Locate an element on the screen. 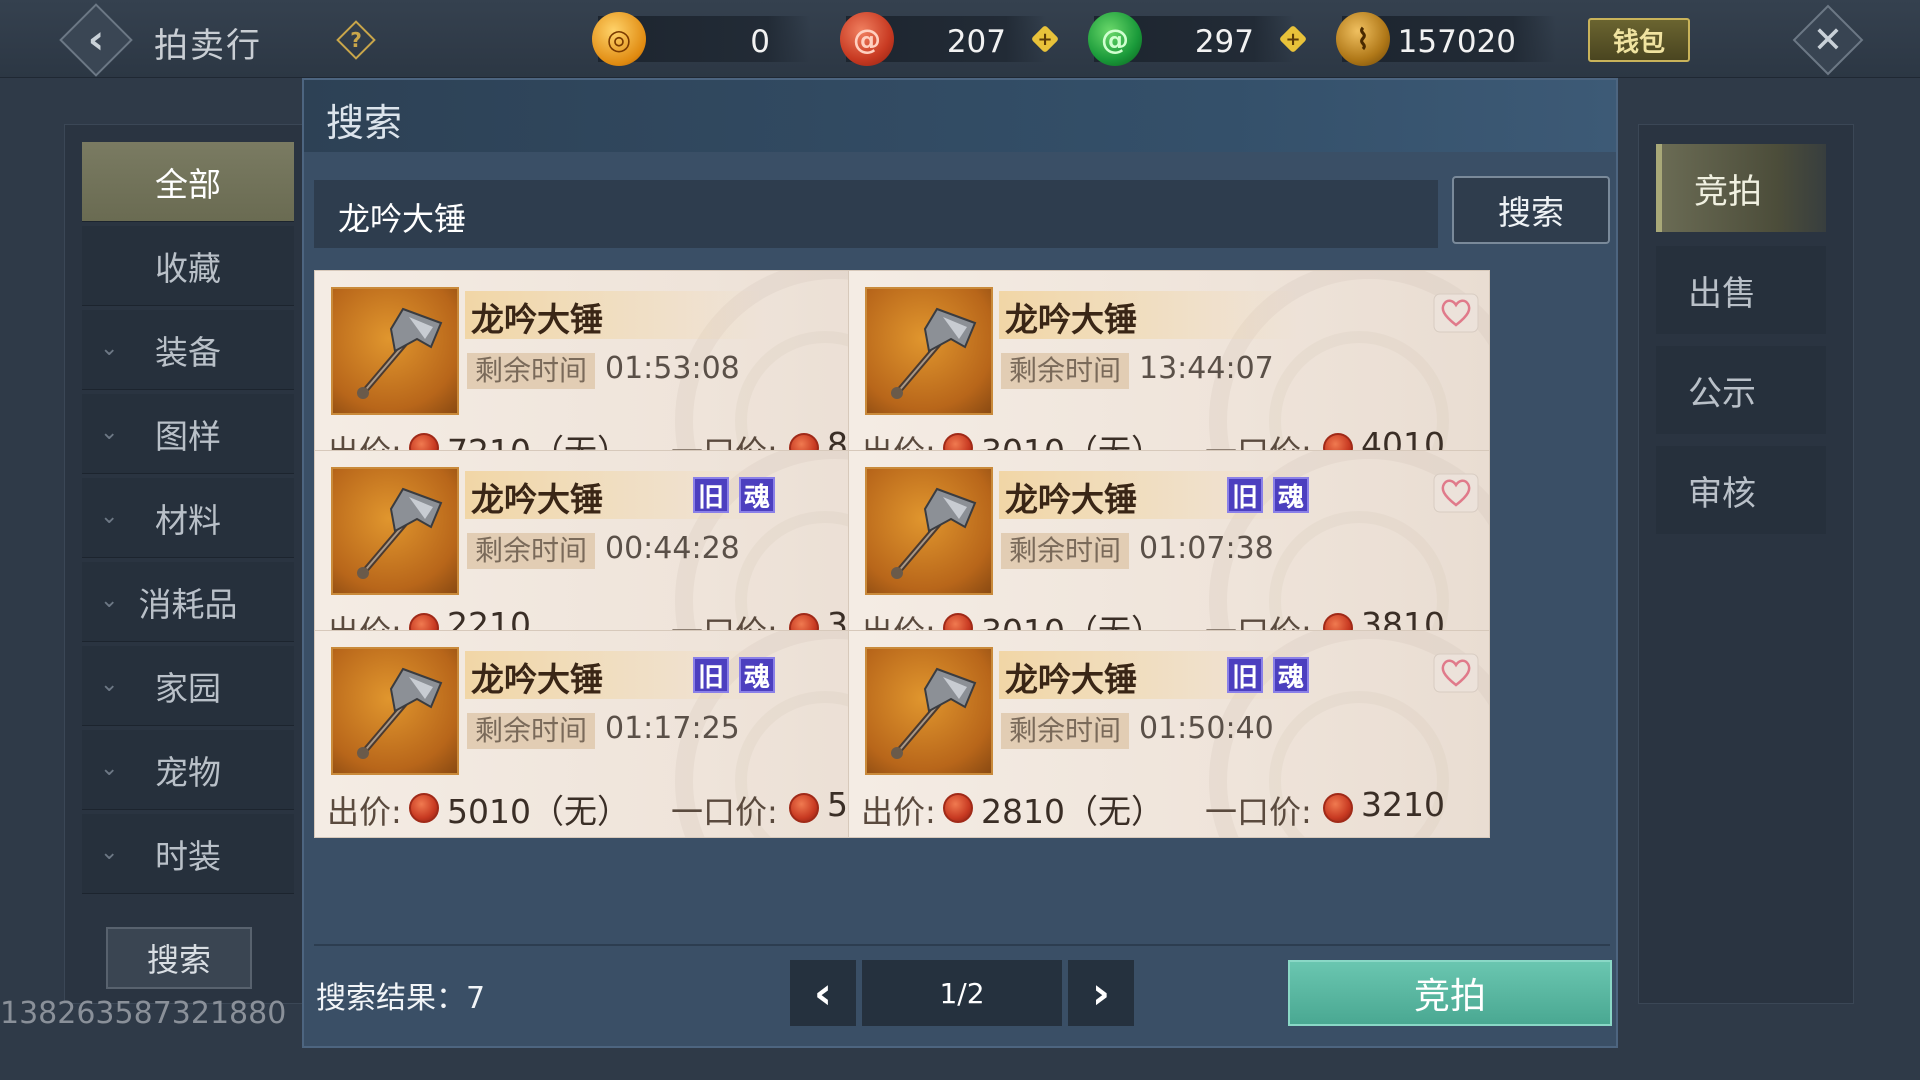 The width and height of the screenshot is (1920, 1080). chevron-left-icon: ‹ is located at coordinates (823, 993).